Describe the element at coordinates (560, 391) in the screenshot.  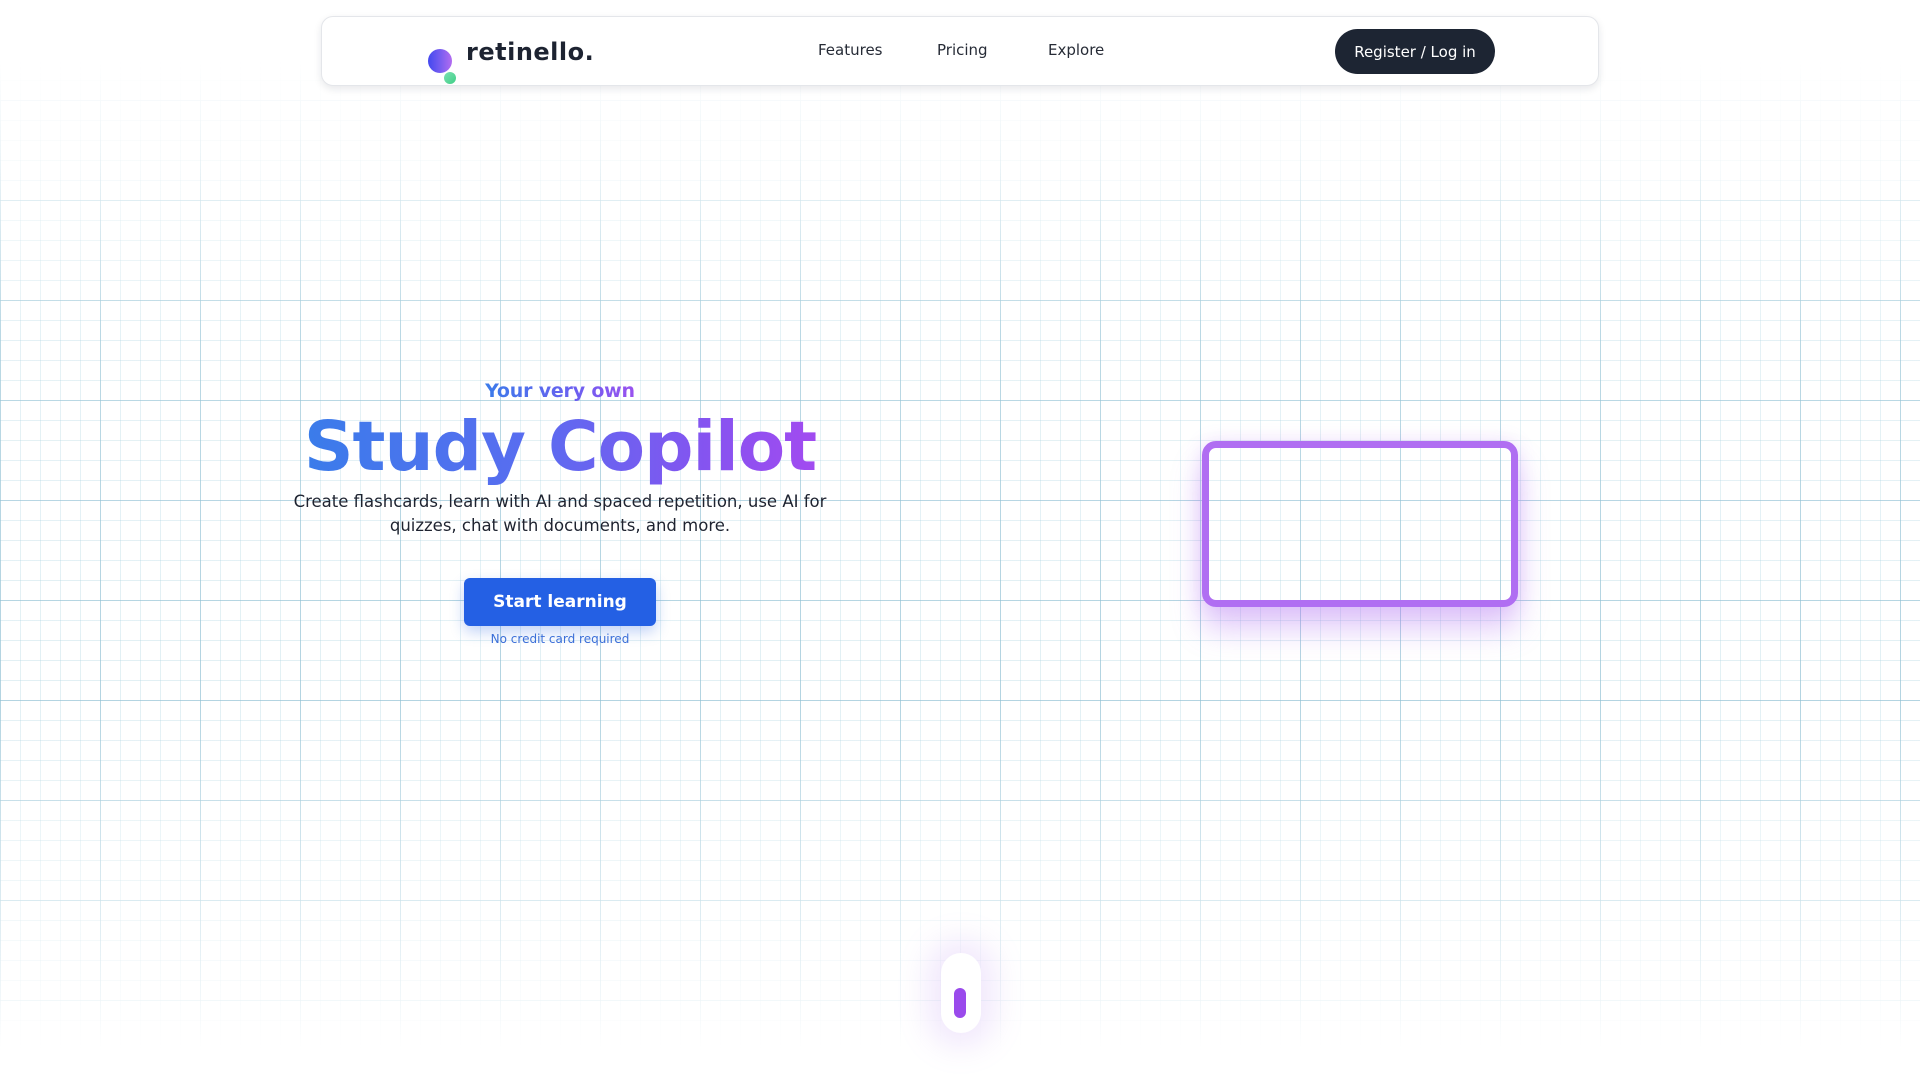
I see `hero-eyebrow: Your very own` at that location.